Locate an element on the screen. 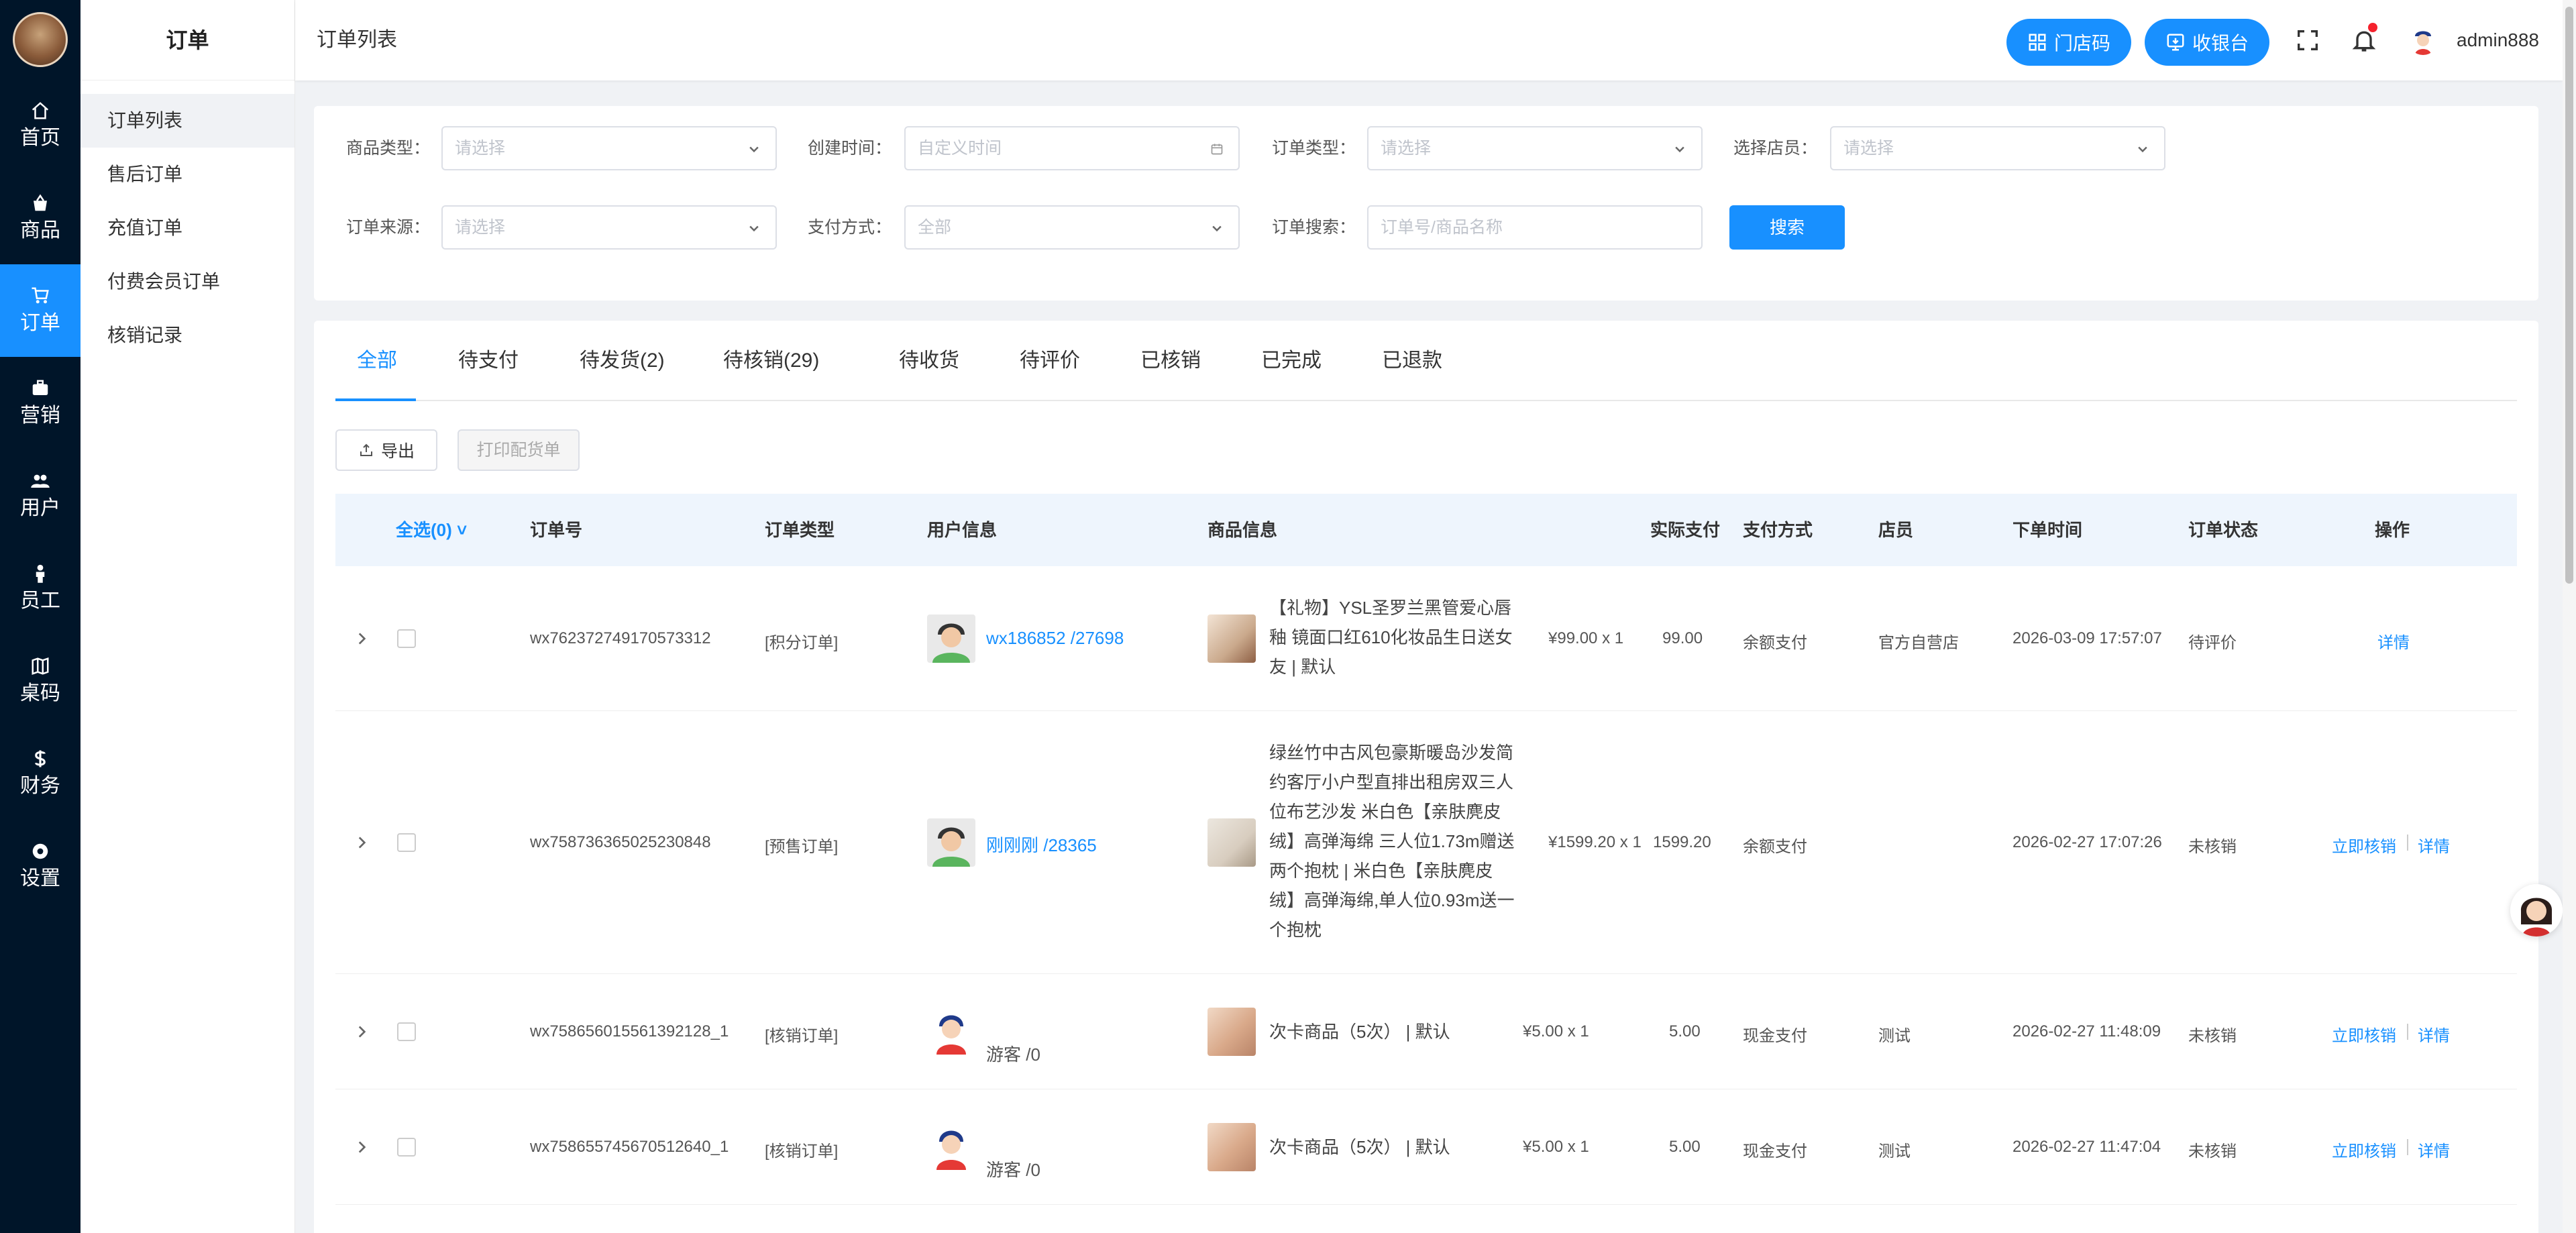 Image resolution: width=2576 pixels, height=1233 pixels. order-type-placeholder: 请选择 is located at coordinates (1406, 149).